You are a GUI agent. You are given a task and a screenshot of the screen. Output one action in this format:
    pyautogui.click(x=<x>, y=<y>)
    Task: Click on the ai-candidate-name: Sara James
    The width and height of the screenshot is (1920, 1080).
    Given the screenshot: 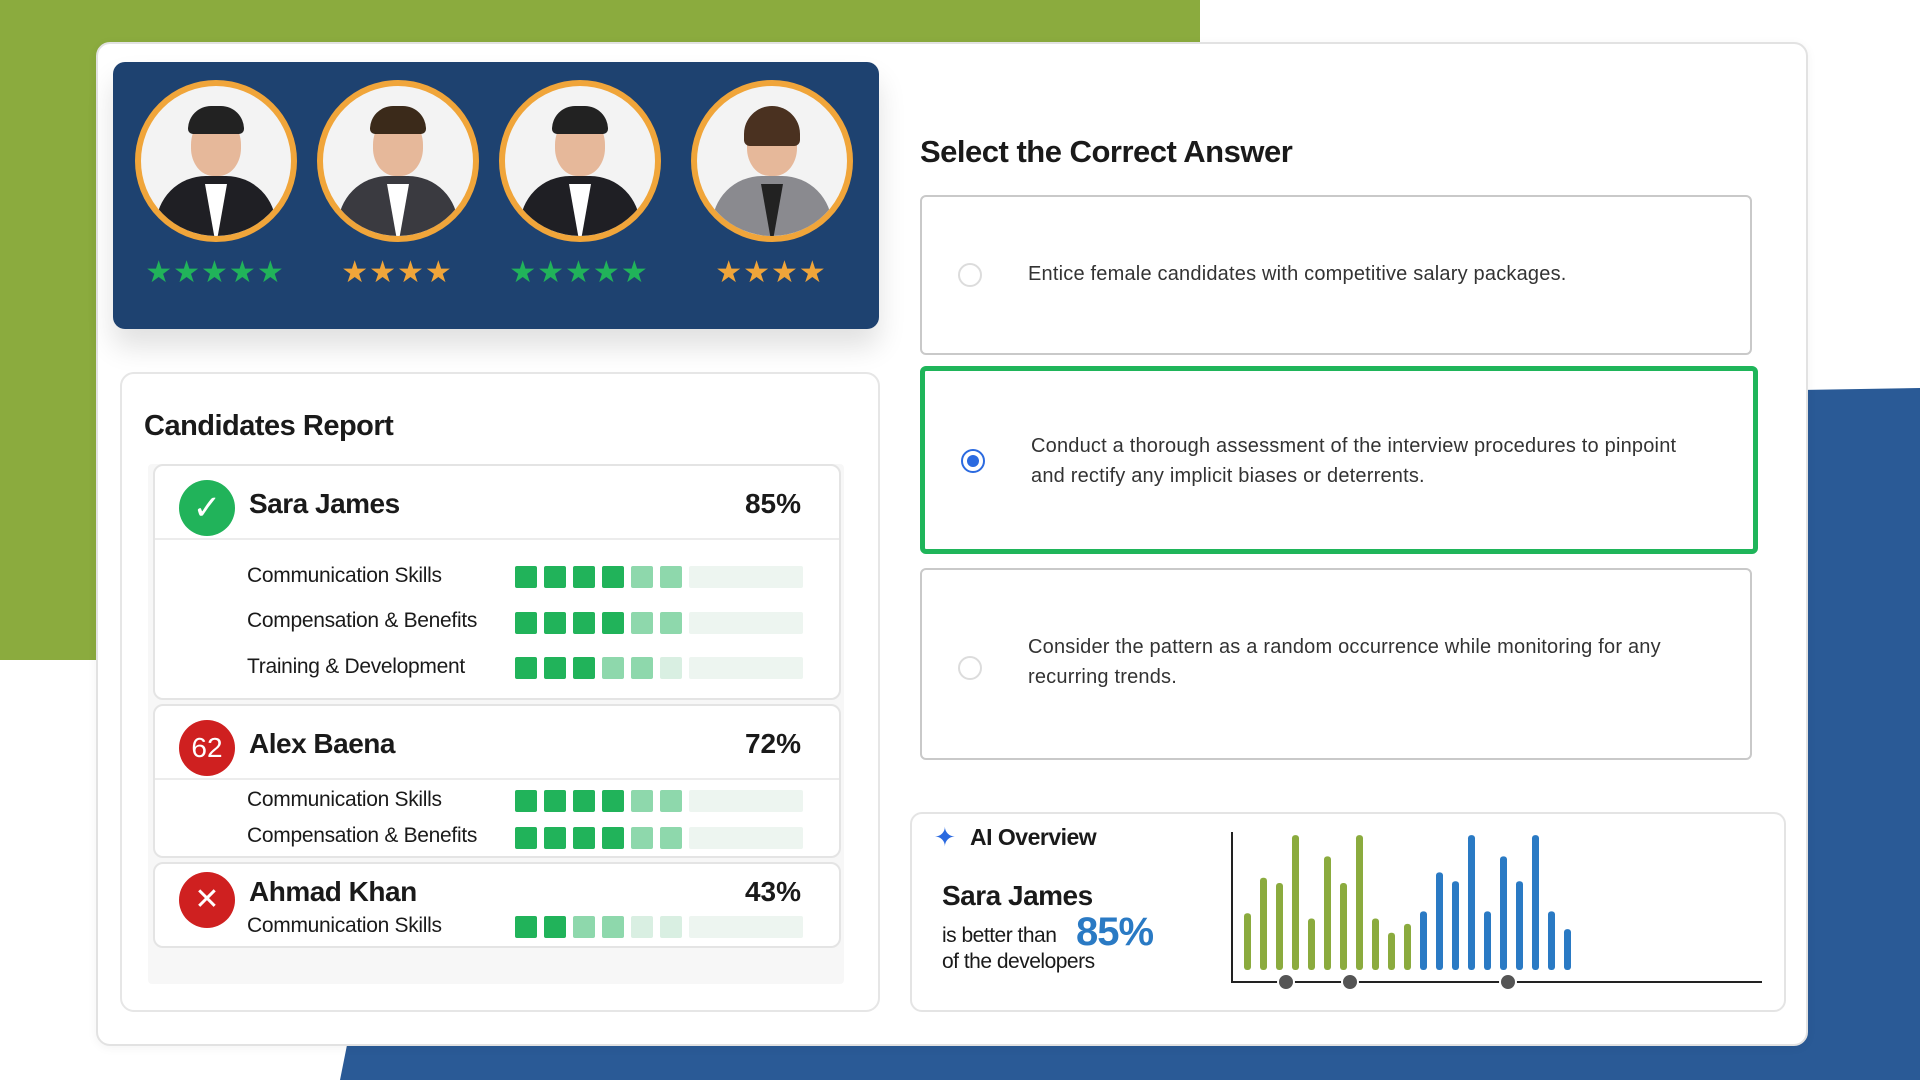 What is the action you would take?
    pyautogui.click(x=1017, y=895)
    